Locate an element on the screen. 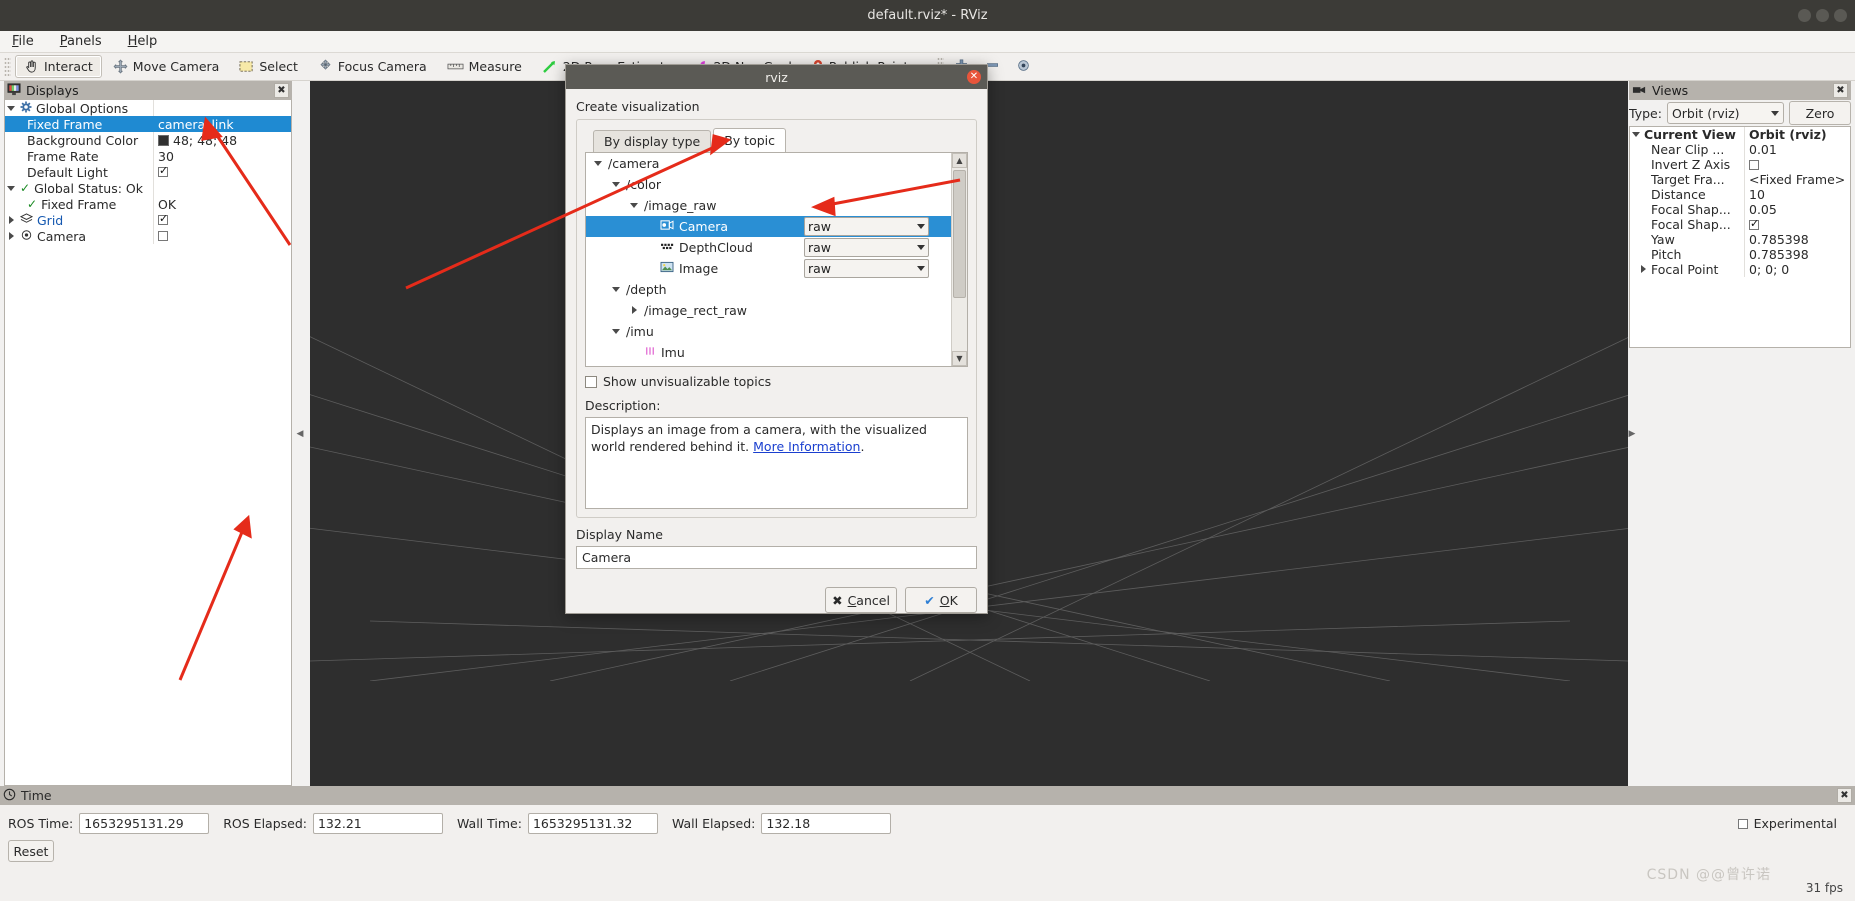 The height and width of the screenshot is (901, 1855). topic-row-camera-ns: /camera is located at coordinates (768, 163).